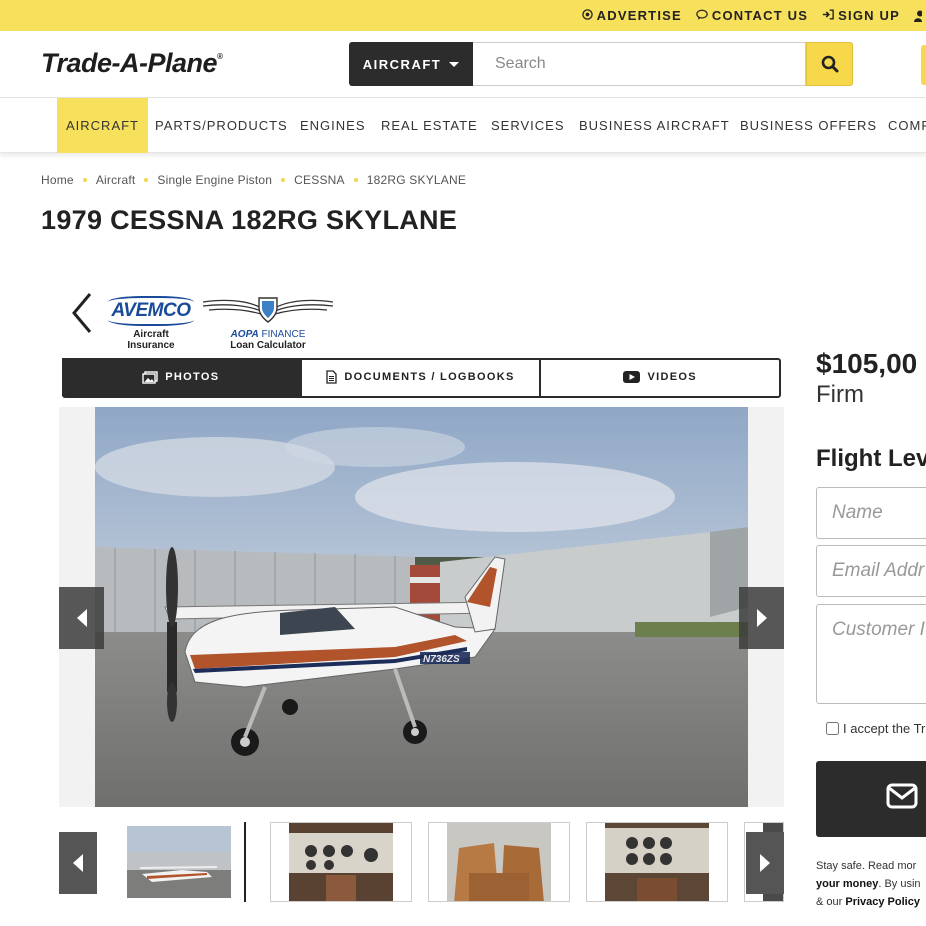  I want to click on breadcrumb-cessna: CESSNA, so click(319, 180).